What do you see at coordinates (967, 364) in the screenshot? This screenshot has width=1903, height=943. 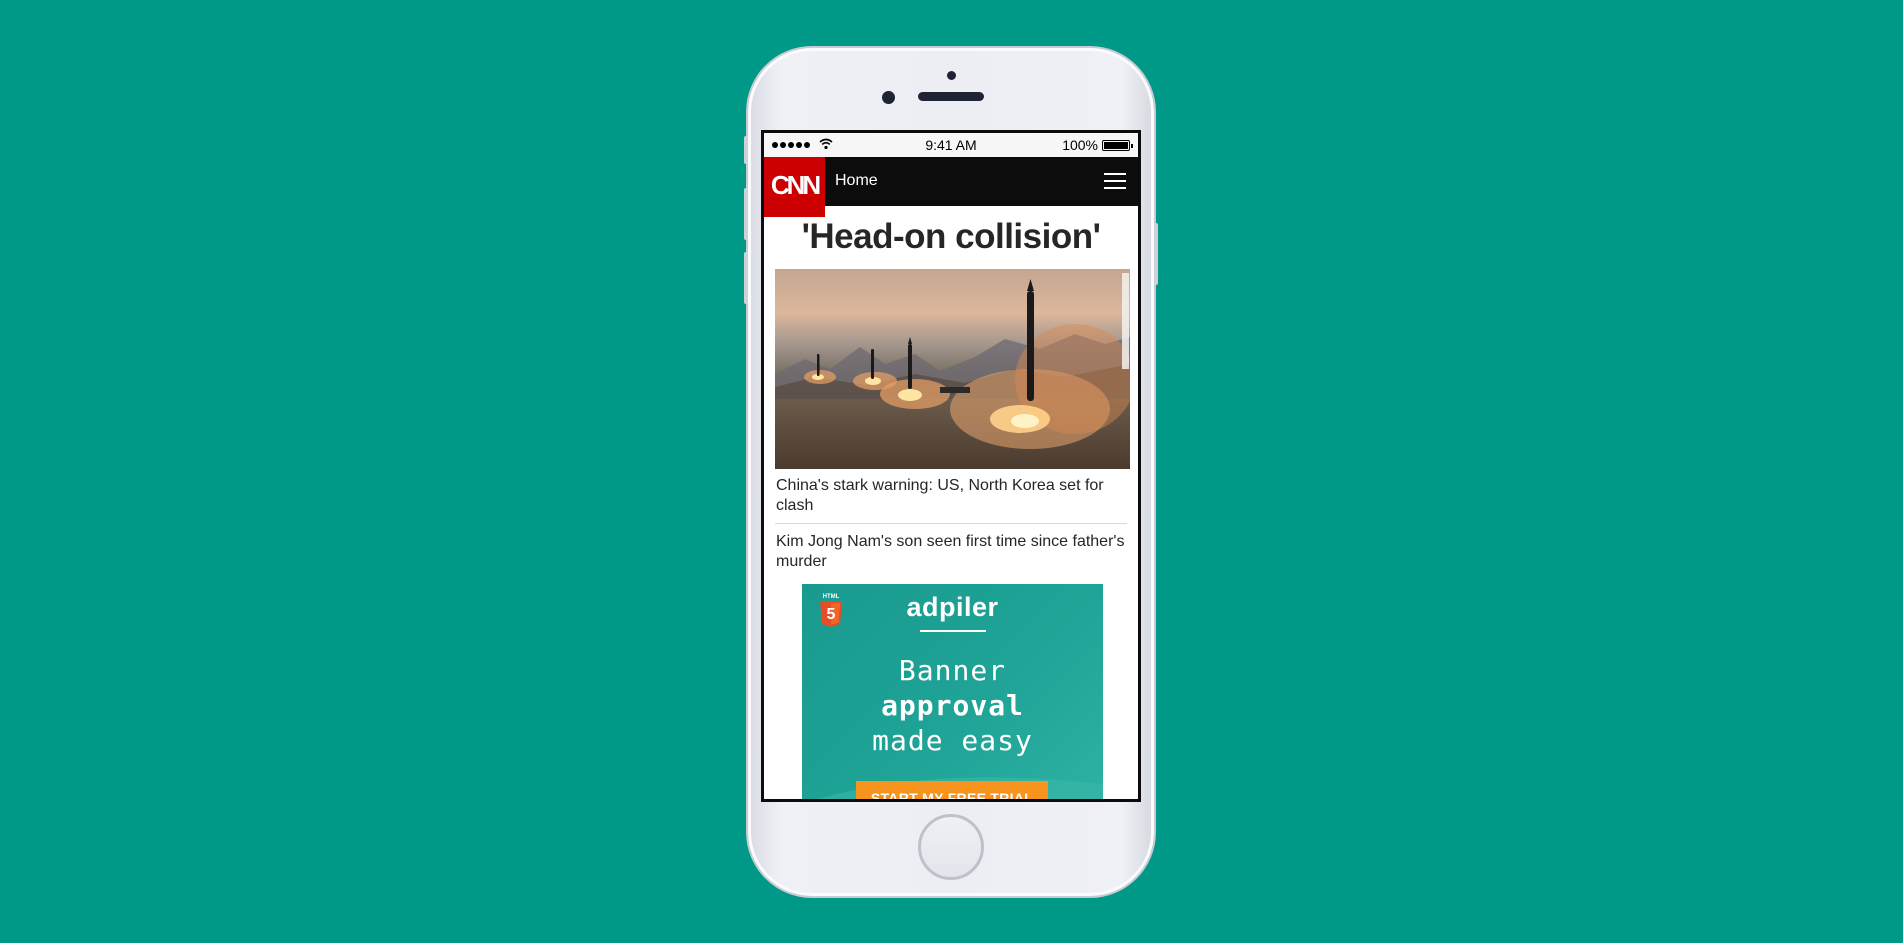 I see `missile-launch-scene` at bounding box center [967, 364].